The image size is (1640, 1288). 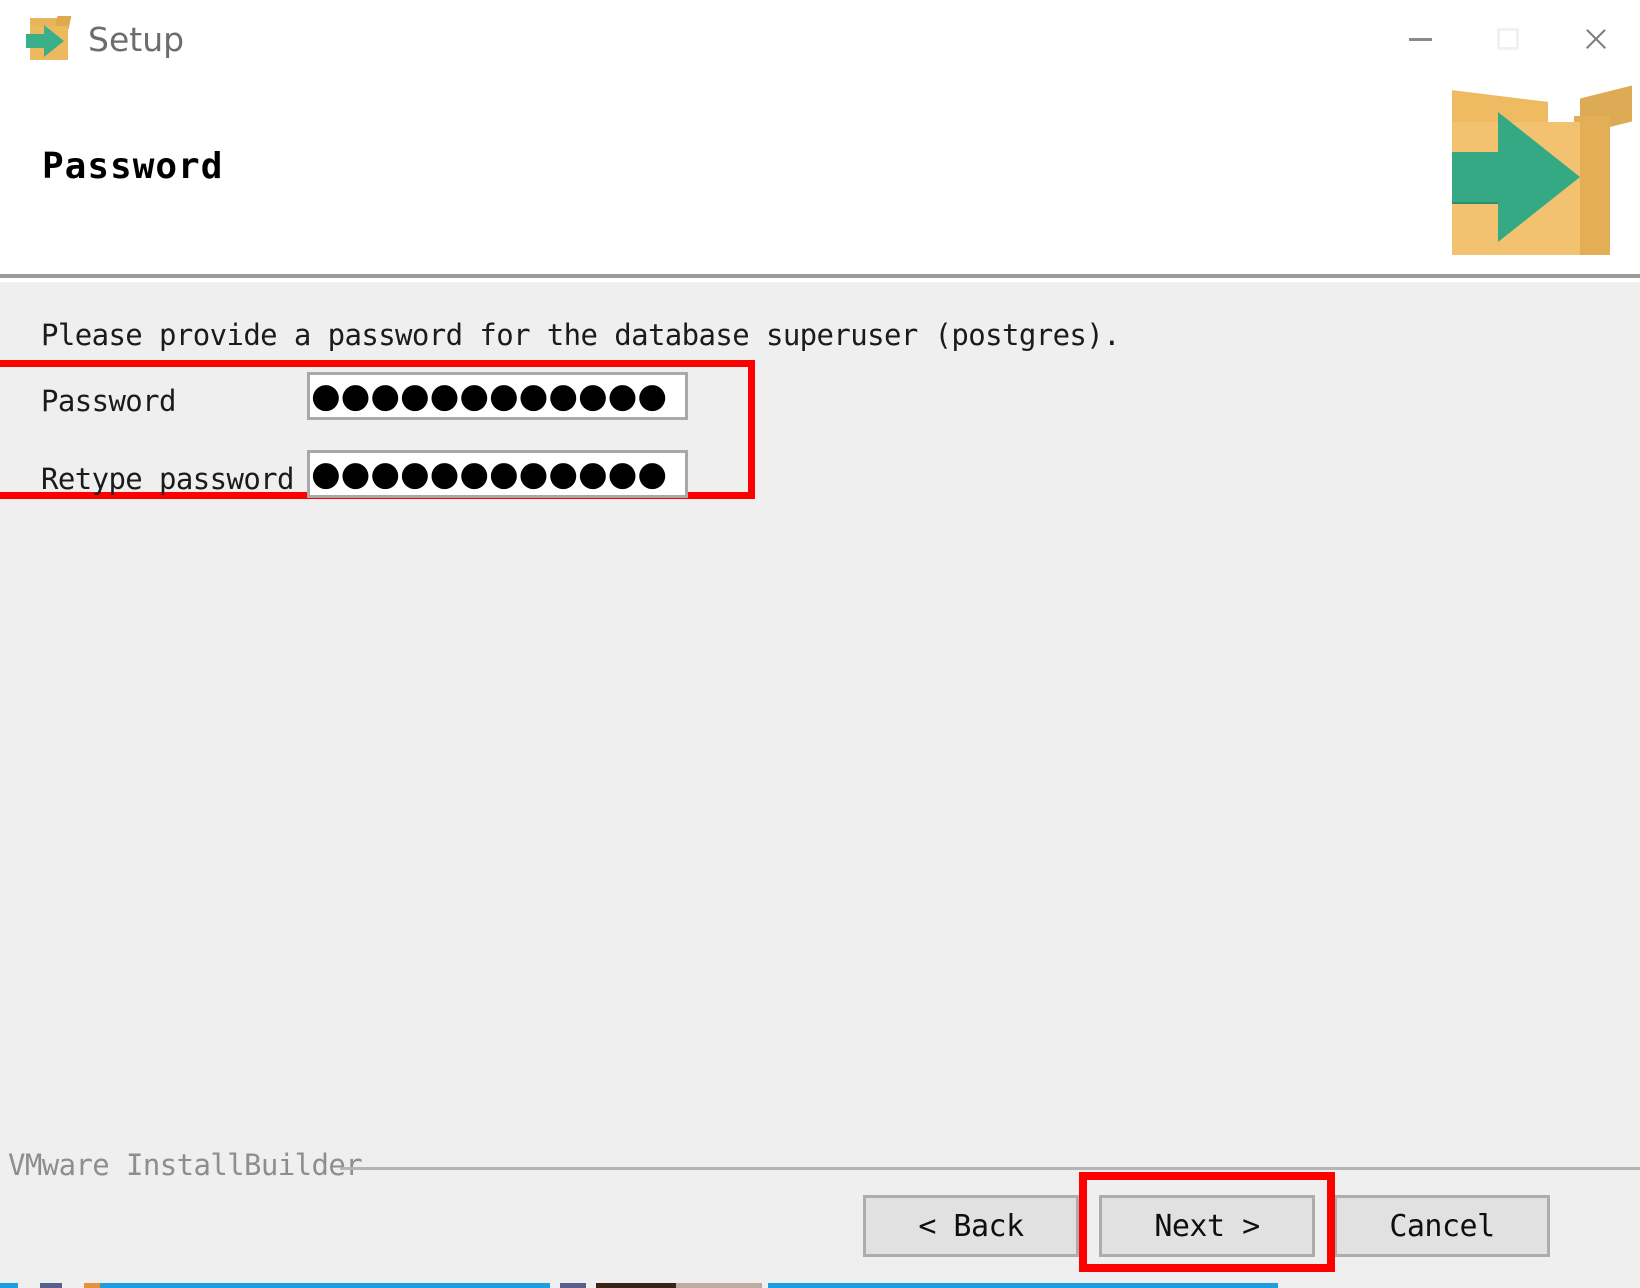 I want to click on next-button: Next >, so click(x=1207, y=1226).